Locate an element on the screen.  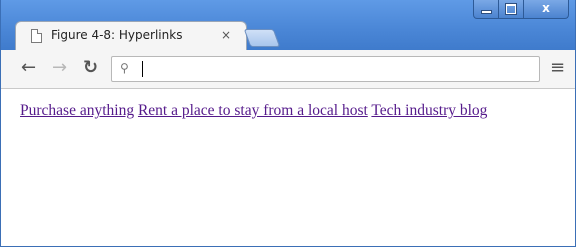
window-controls: x is located at coordinates (521, 10).